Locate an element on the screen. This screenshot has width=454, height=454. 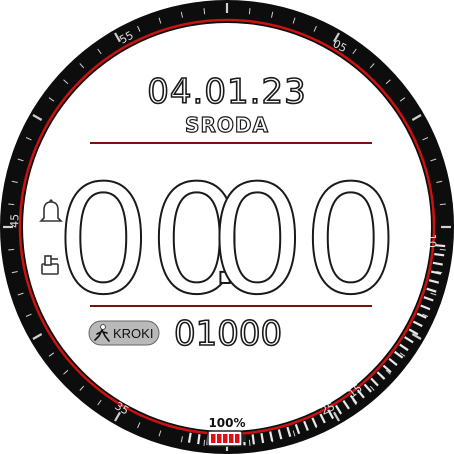
battery-percent: 100% is located at coordinates (226, 423).